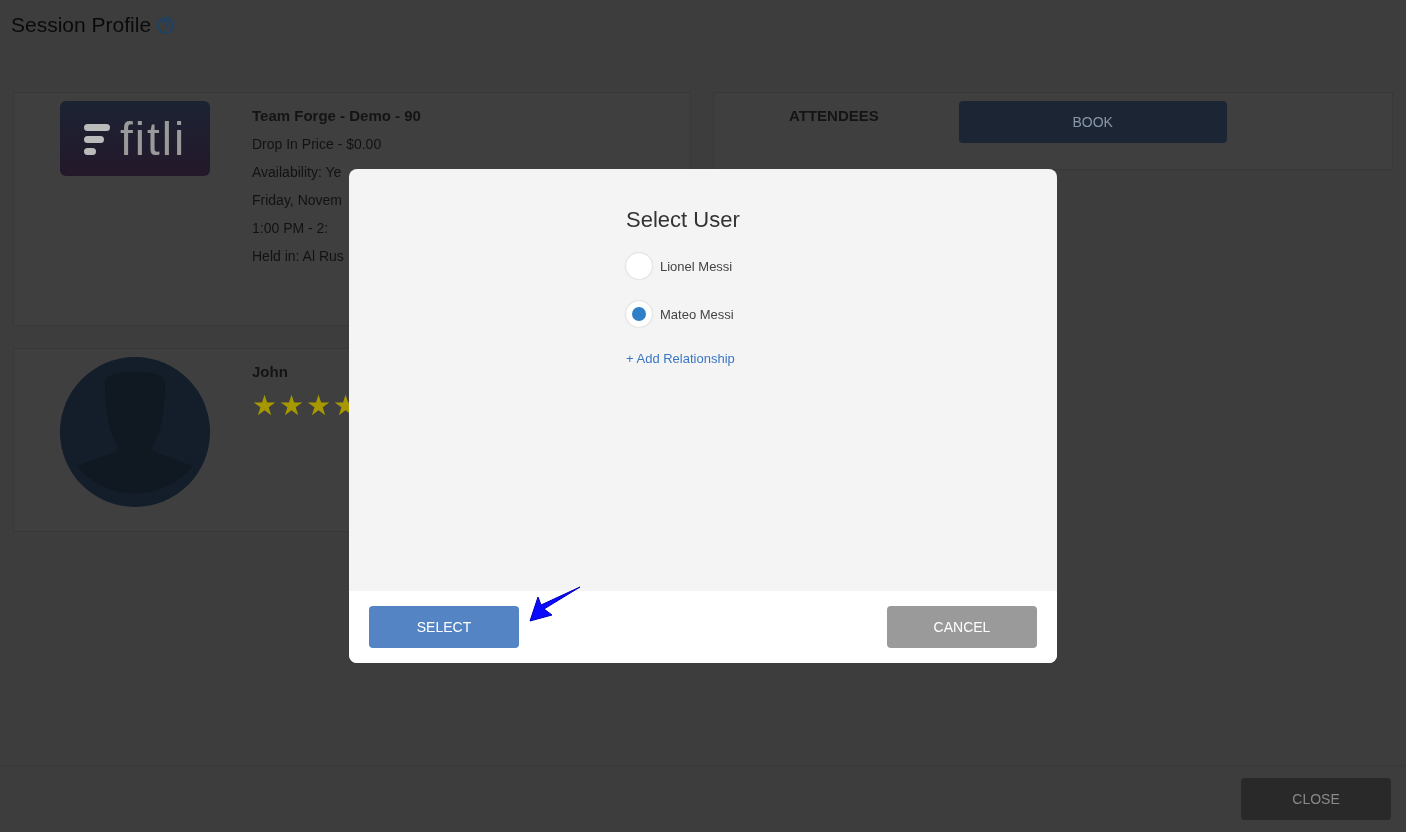  I want to click on pointer-arrow, so click(555, 604).